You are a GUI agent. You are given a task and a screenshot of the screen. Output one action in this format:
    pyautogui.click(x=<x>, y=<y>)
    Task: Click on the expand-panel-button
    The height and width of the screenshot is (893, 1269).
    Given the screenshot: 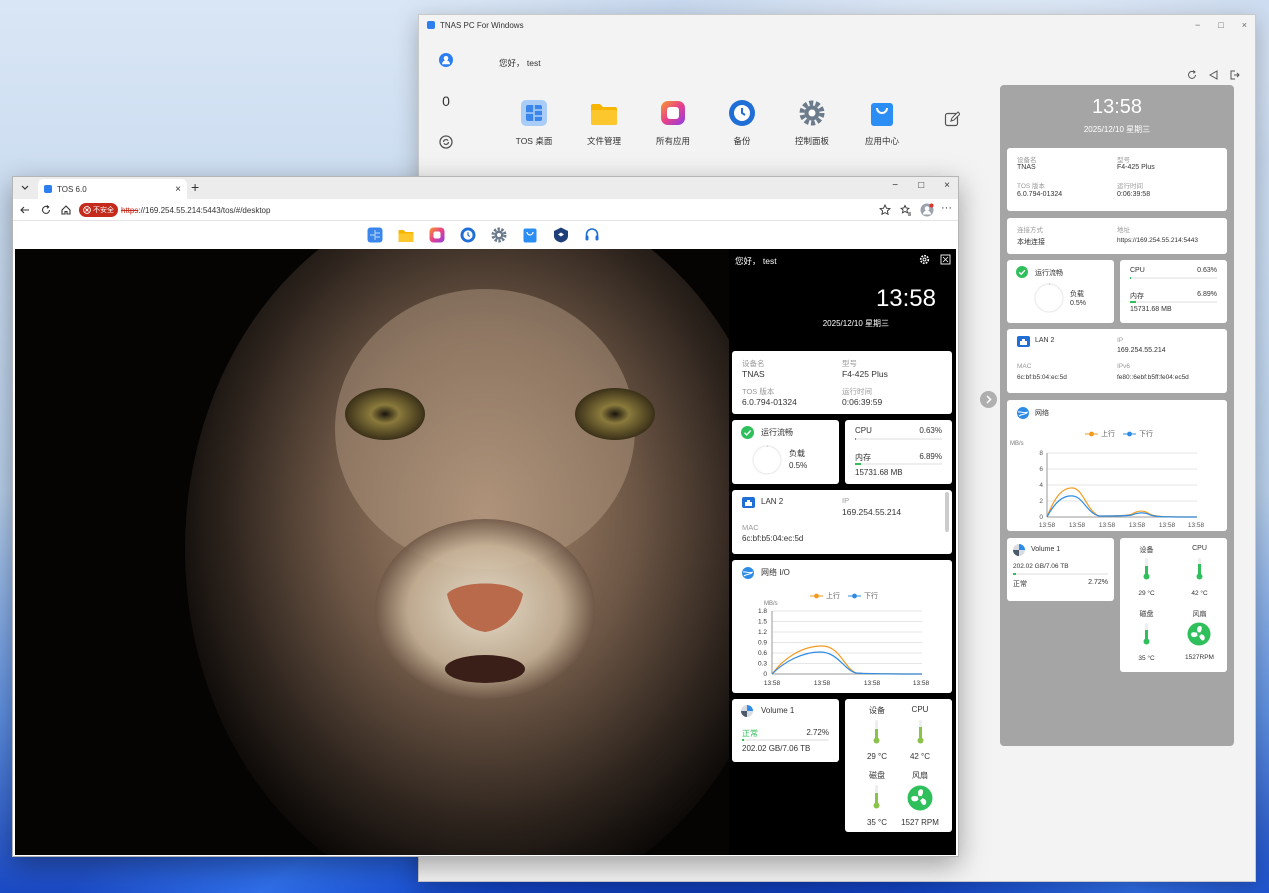 What is the action you would take?
    pyautogui.click(x=988, y=399)
    